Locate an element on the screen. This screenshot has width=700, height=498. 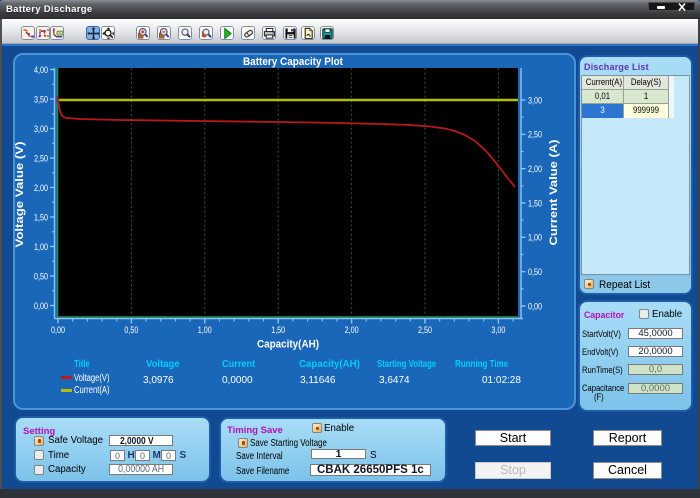
svg-text: Current Value (A) is located at coordinates (554, 192).